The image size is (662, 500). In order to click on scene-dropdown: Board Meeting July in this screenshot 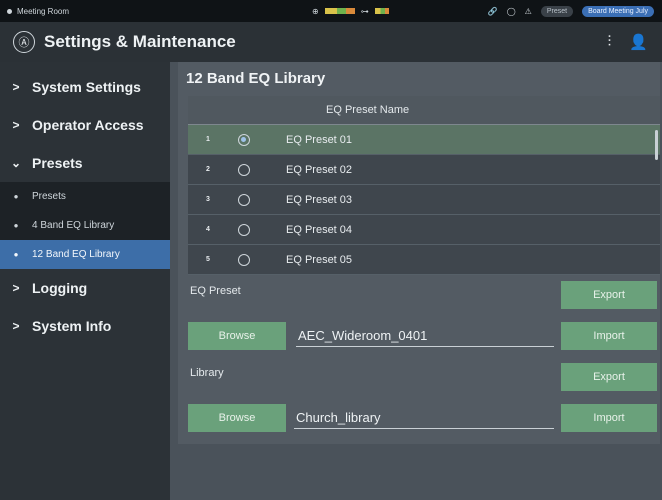, I will do `click(618, 11)`.